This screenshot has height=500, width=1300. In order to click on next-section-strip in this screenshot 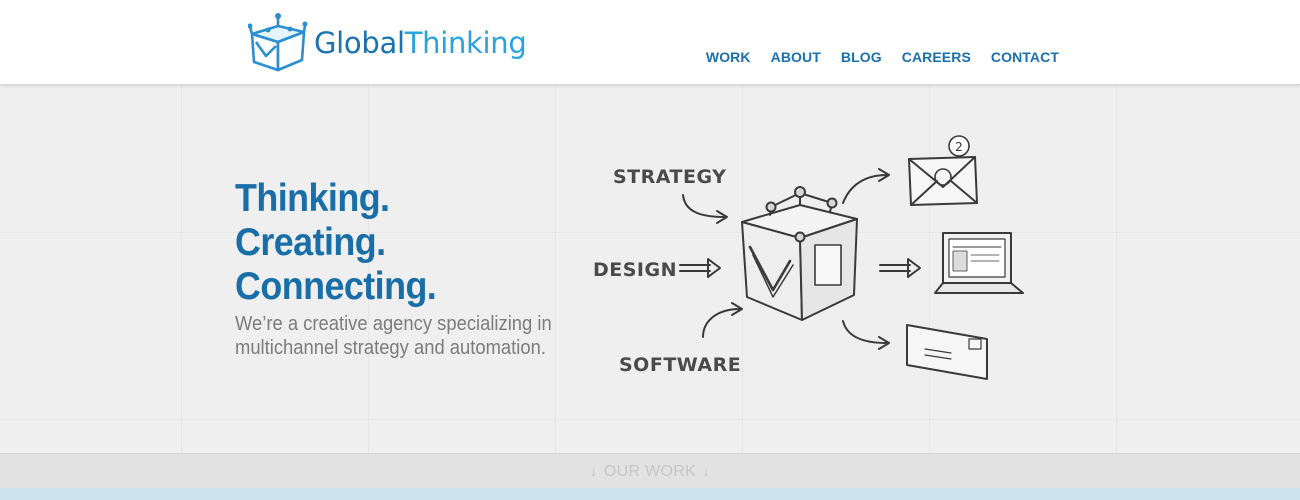, I will do `click(650, 494)`.